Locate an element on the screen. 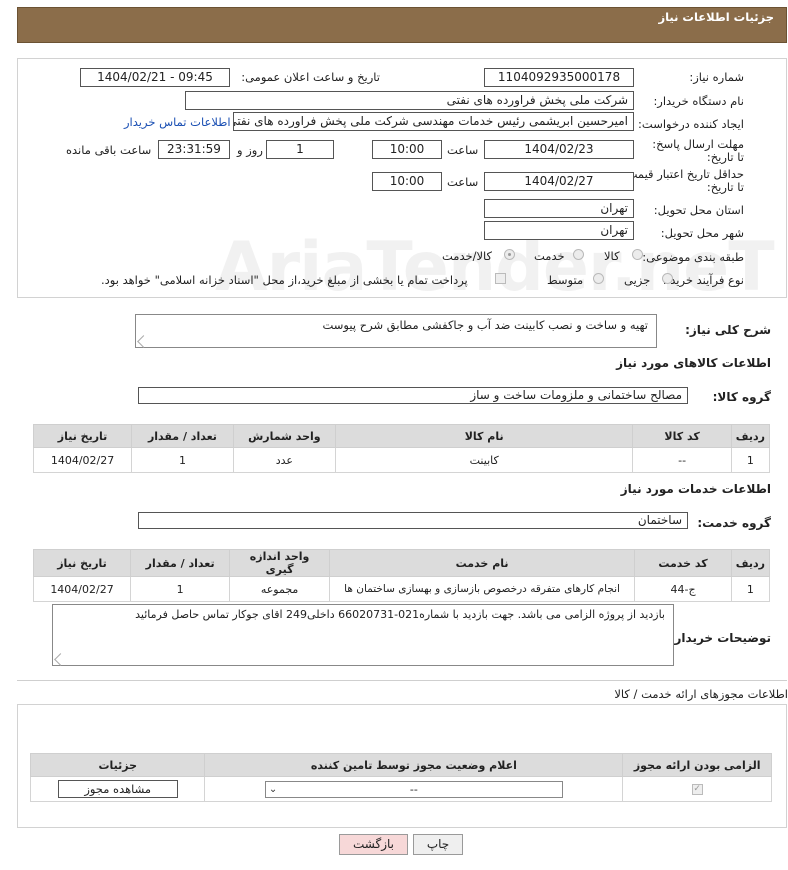 The height and width of the screenshot is (870, 788). permits-col-status: اعلام وضعیت مجوز توسط تامین کننده is located at coordinates (414, 765).